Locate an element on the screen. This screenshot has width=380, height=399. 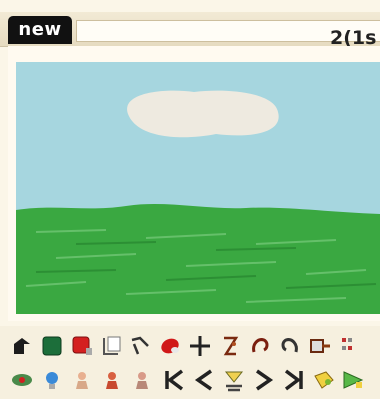
color-green-icon is located at coordinates (52, 346).